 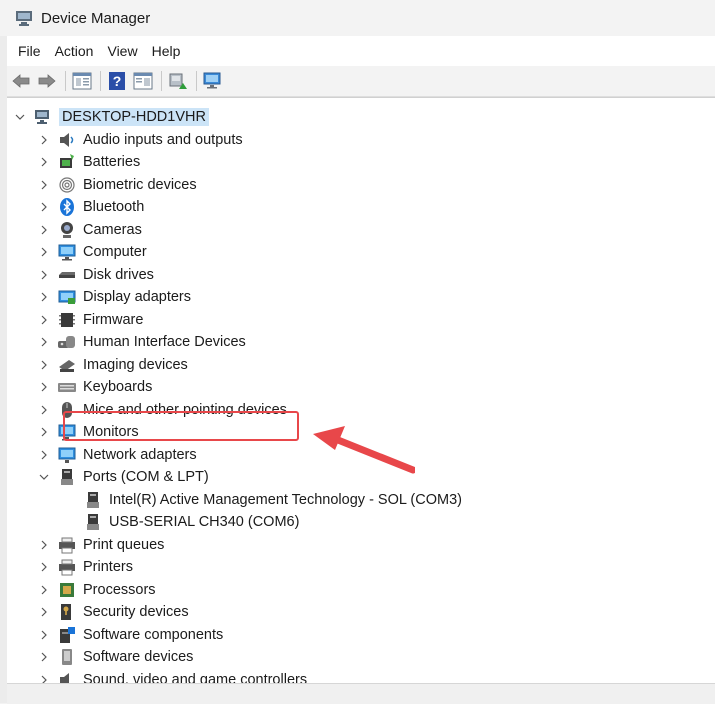 I want to click on tree-category-label: Computer, so click(x=115, y=252).